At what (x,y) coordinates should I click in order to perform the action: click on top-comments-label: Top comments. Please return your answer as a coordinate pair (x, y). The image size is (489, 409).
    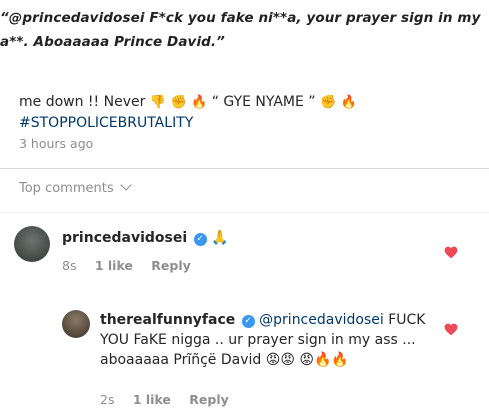
    Looking at the image, I should click on (66, 188).